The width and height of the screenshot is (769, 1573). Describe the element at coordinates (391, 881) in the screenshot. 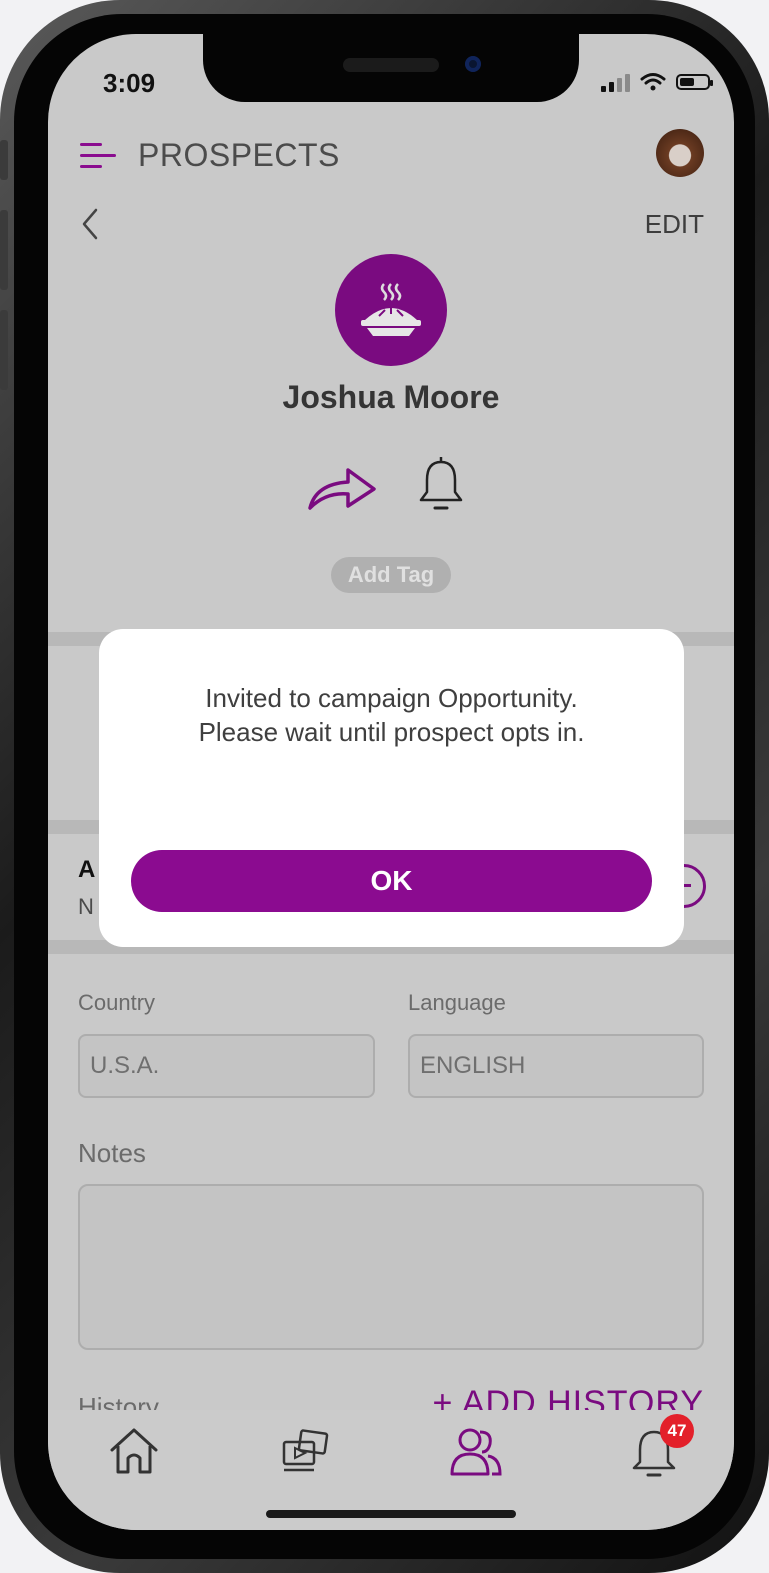

I see `ok-button: OK` at that location.